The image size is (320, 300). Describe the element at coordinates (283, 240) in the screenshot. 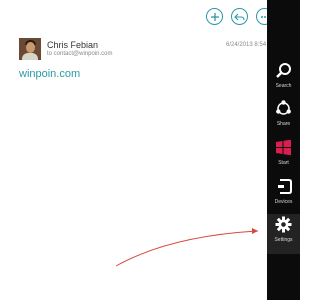

I see `charm-label-settings: Settings` at that location.